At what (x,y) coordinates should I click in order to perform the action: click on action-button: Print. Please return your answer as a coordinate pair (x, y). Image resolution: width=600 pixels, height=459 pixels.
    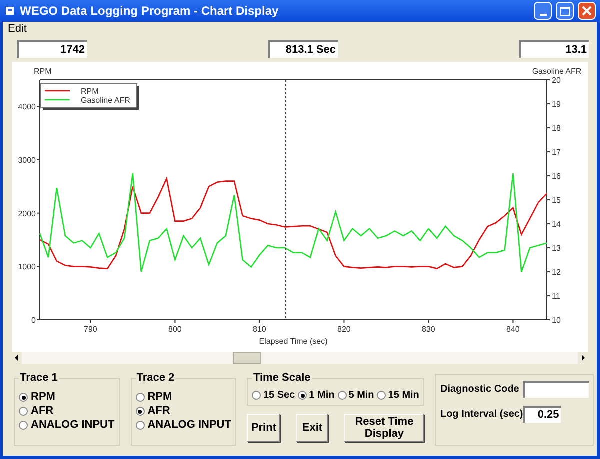
    Looking at the image, I should click on (263, 428).